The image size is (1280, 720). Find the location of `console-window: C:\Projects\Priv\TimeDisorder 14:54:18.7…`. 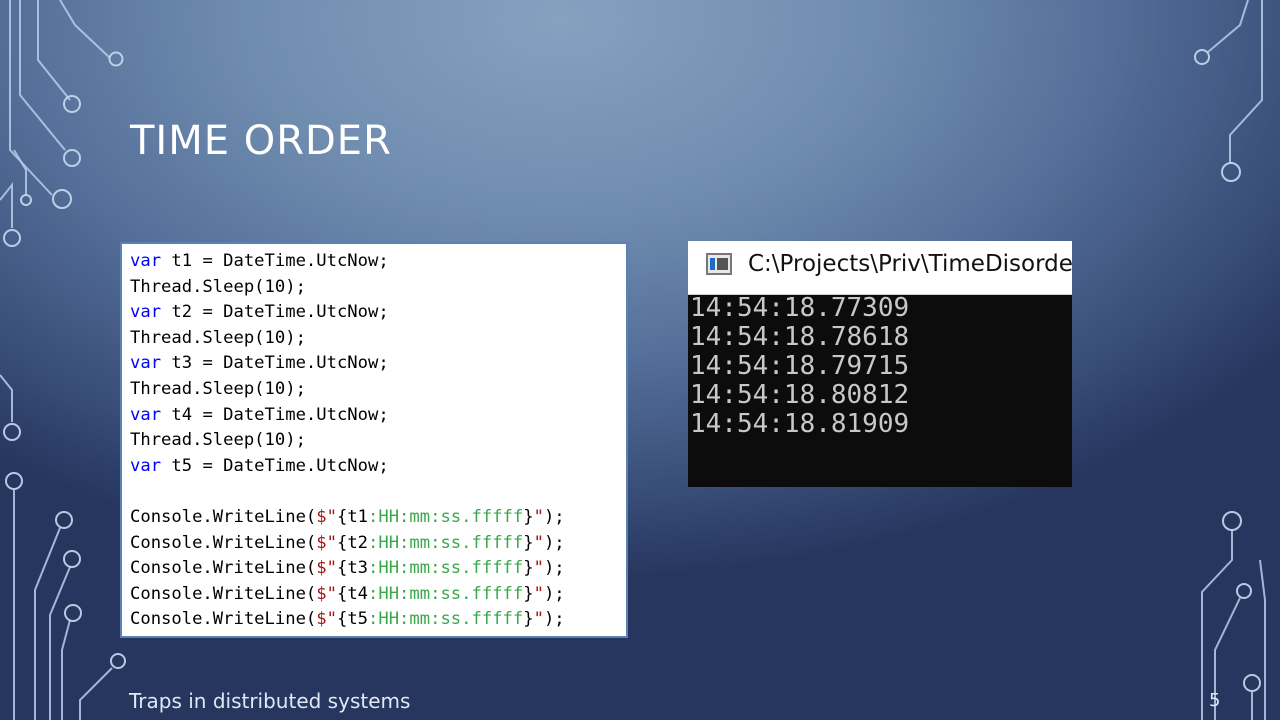

console-window: C:\Projects\Priv\TimeDisorder 14:54:18.7… is located at coordinates (880, 364).